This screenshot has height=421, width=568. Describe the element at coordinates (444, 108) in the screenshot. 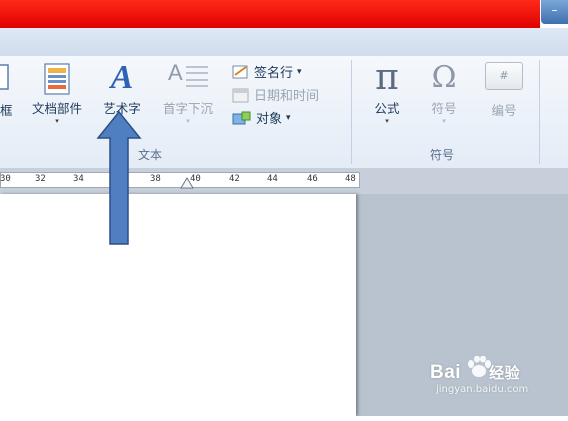

I see `symbol-label: 符号` at that location.